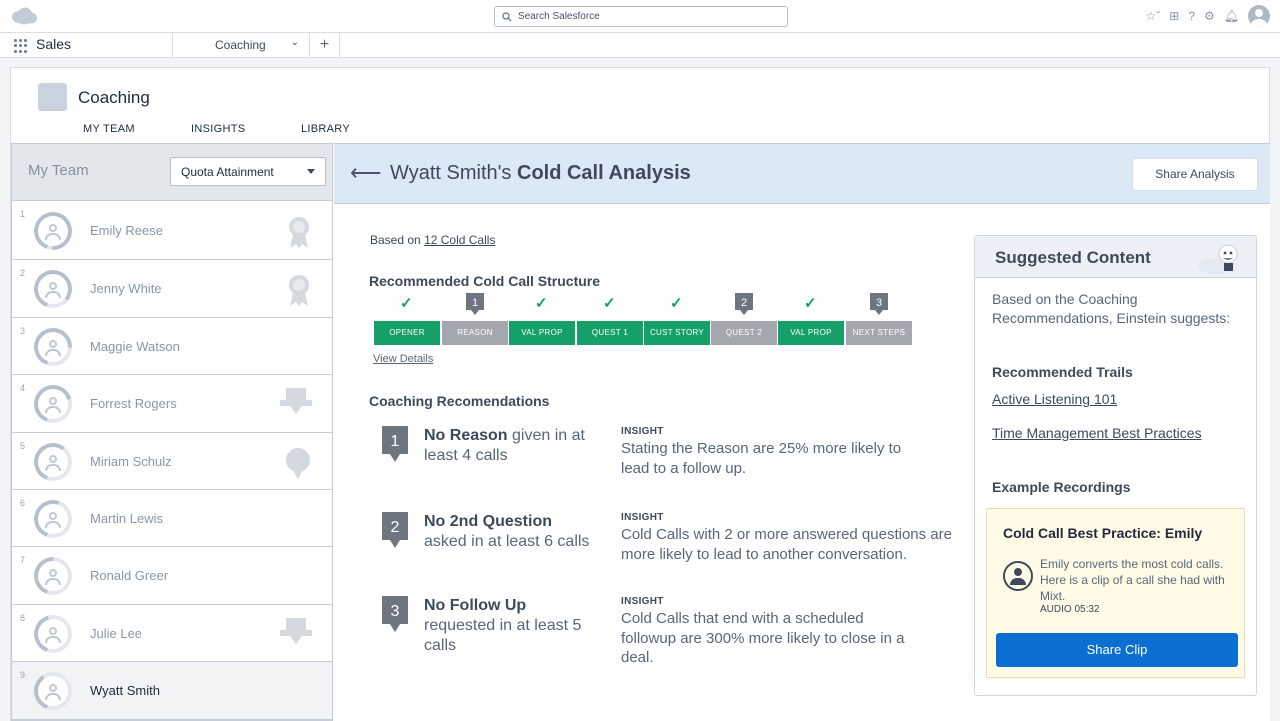 This screenshot has width=1280, height=721. I want to click on member-rank: 2, so click(23, 273).